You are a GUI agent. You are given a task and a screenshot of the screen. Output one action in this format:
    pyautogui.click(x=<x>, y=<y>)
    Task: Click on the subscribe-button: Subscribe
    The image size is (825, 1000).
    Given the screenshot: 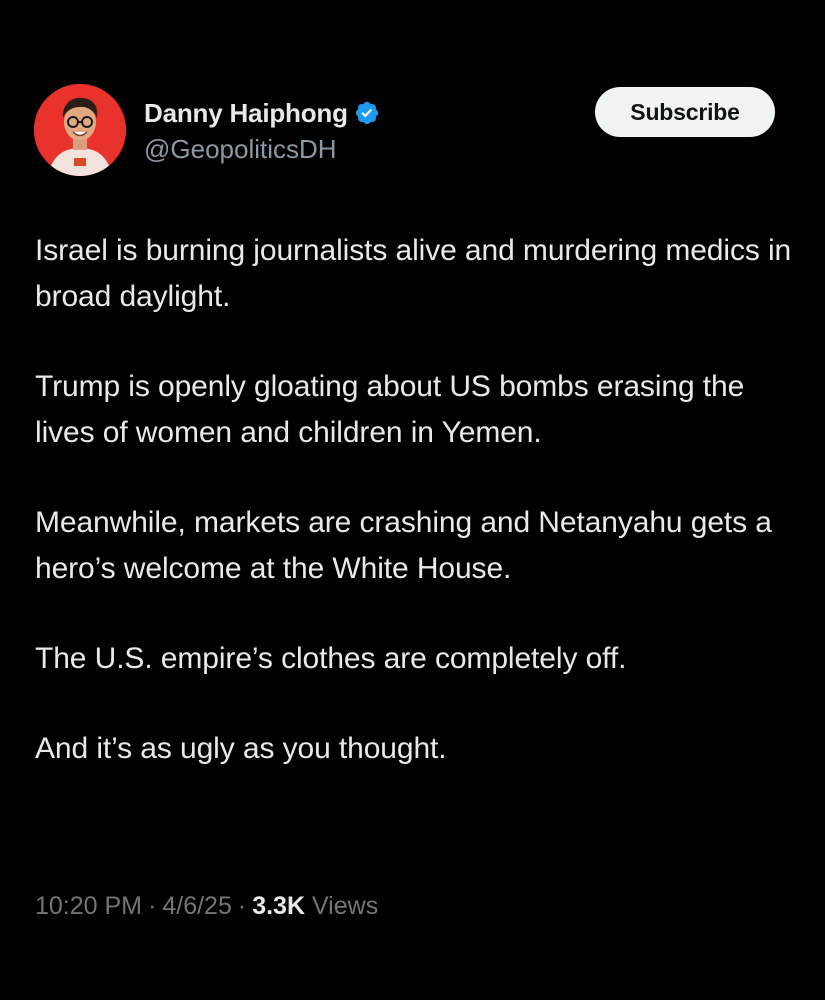 What is the action you would take?
    pyautogui.click(x=685, y=112)
    